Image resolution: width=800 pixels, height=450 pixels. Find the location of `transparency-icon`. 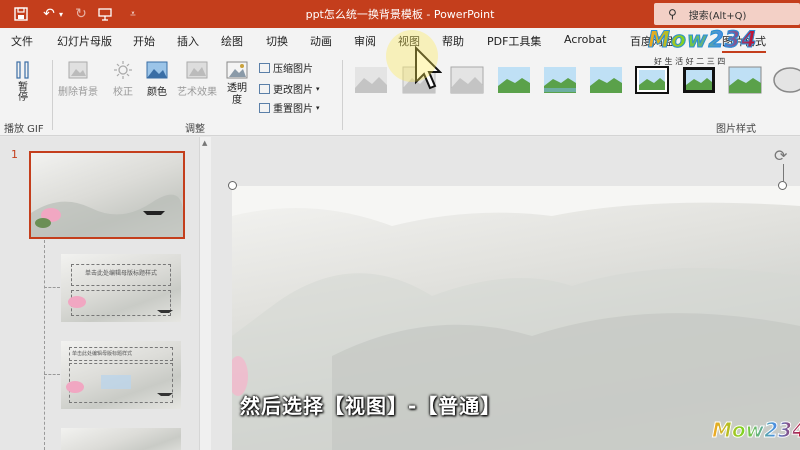

transparency-icon is located at coordinates (237, 70).